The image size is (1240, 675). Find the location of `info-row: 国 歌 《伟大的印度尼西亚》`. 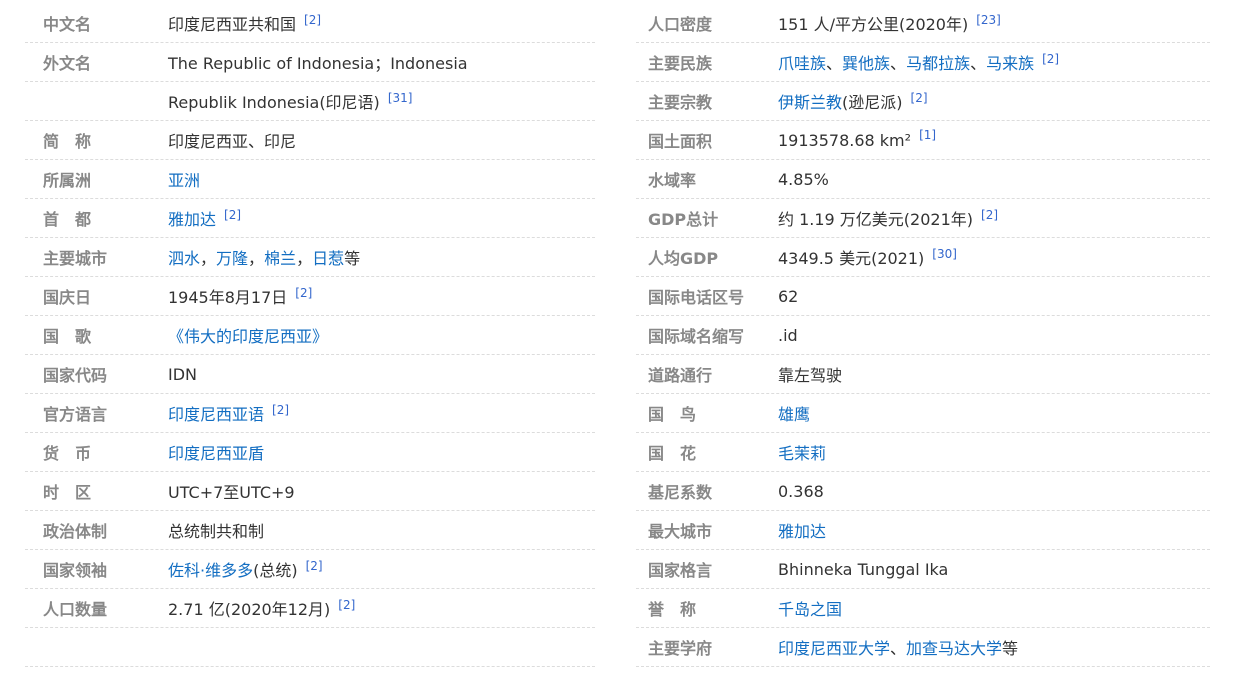

info-row: 国 歌 《伟大的印度尼西亚》 is located at coordinates (310, 335).